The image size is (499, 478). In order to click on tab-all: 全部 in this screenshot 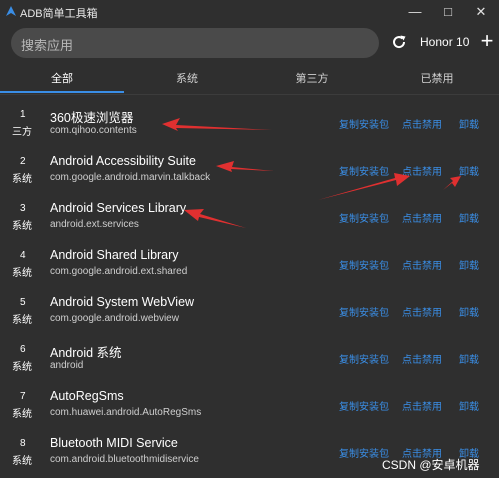, I will do `click(62, 81)`.